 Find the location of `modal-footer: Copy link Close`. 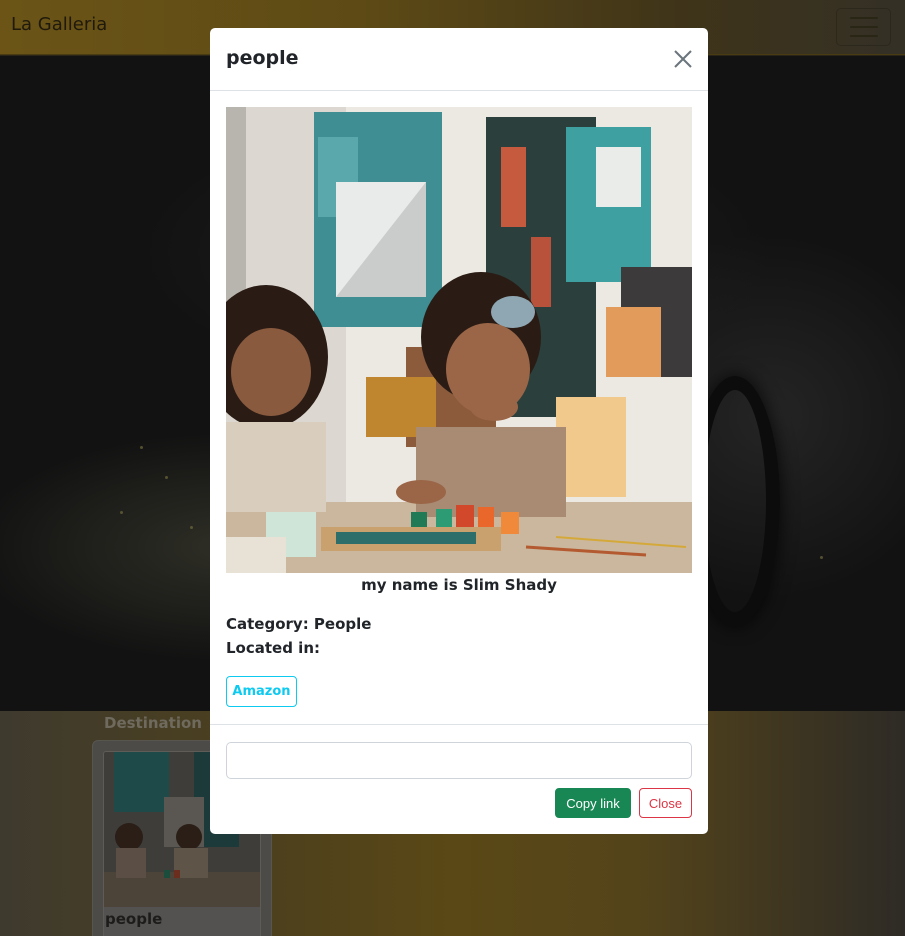

modal-footer: Copy link Close is located at coordinates (459, 779).